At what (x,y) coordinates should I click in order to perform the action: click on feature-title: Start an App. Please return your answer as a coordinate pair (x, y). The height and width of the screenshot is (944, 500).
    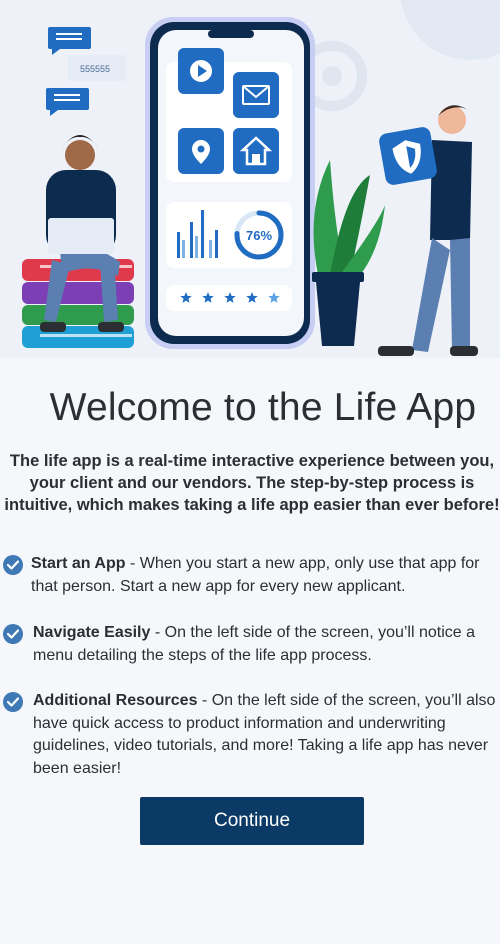
    Looking at the image, I should click on (78, 563).